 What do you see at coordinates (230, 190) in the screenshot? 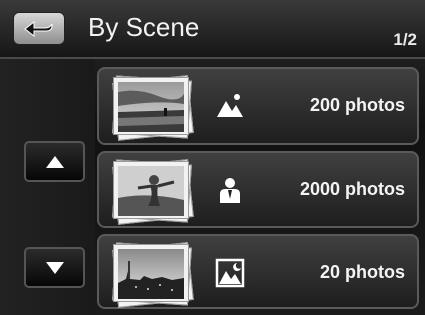
I see `portrait-icon` at bounding box center [230, 190].